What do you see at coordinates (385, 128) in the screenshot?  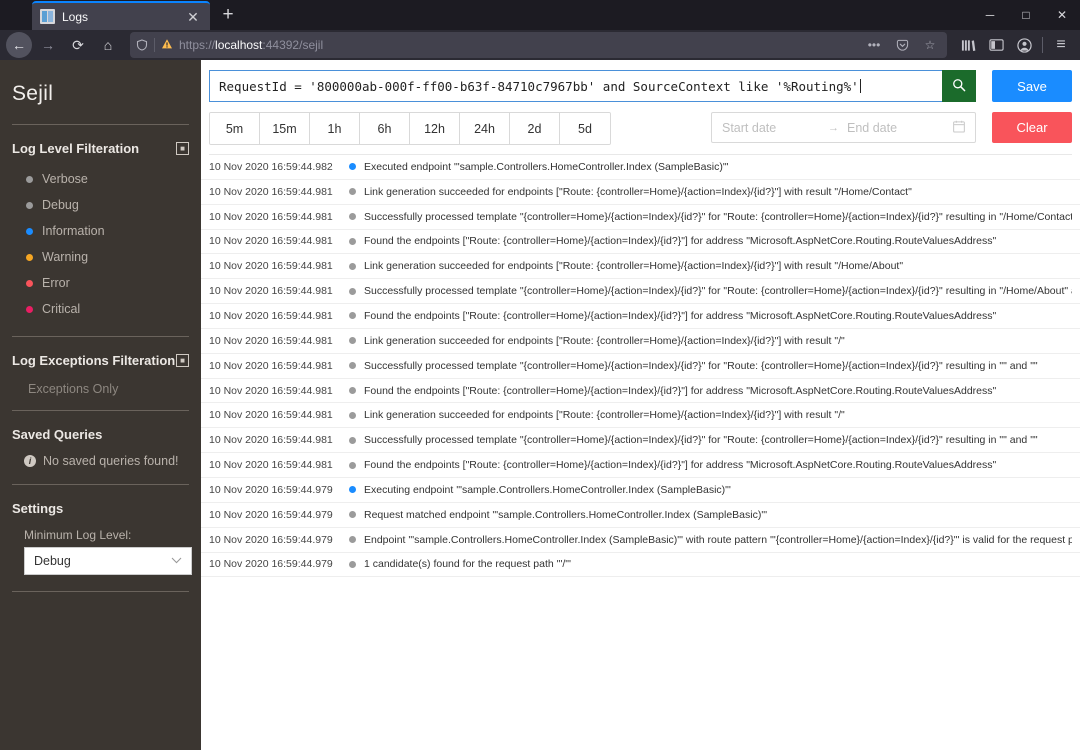 I see `time-range-6h: 6h` at bounding box center [385, 128].